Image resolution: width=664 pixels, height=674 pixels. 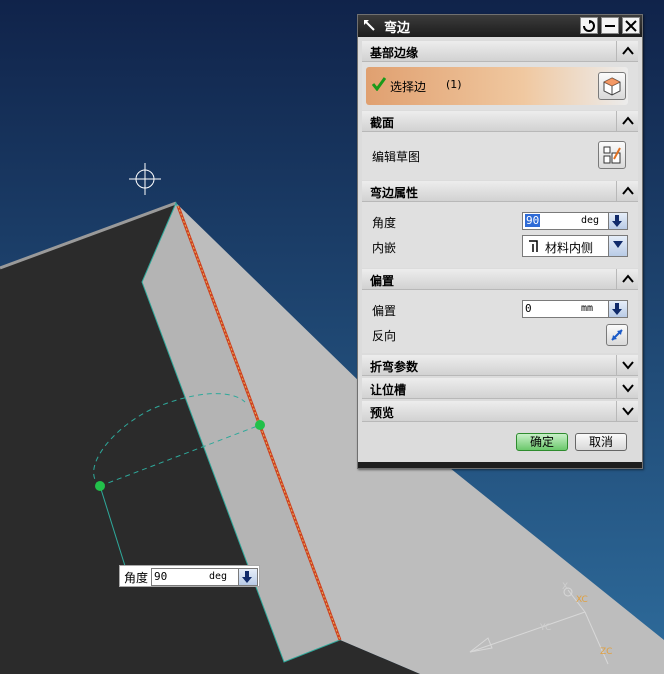 What do you see at coordinates (500, 388) in the screenshot?
I see `section-relief-header: 让位槽` at bounding box center [500, 388].